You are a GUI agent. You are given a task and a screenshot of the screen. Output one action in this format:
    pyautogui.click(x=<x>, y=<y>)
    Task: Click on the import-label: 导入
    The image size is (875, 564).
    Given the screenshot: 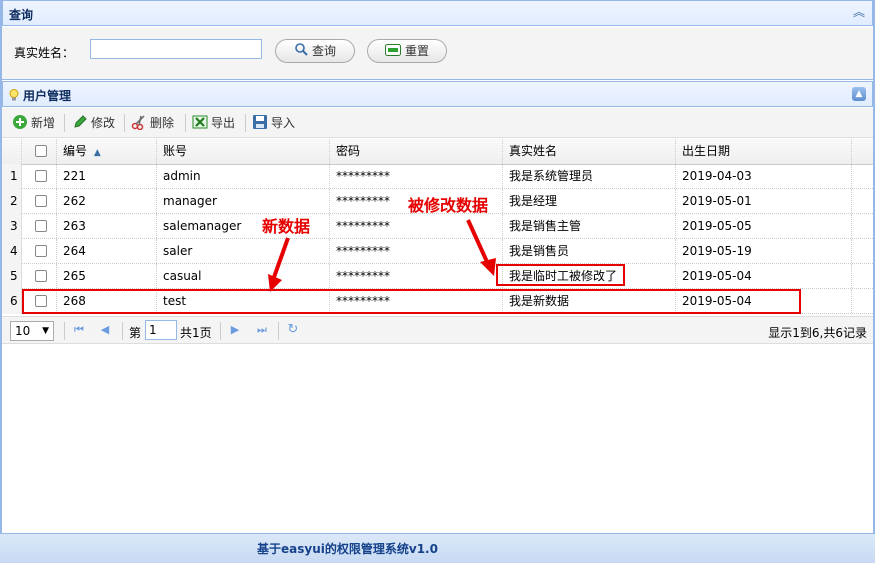 What is the action you would take?
    pyautogui.click(x=283, y=123)
    